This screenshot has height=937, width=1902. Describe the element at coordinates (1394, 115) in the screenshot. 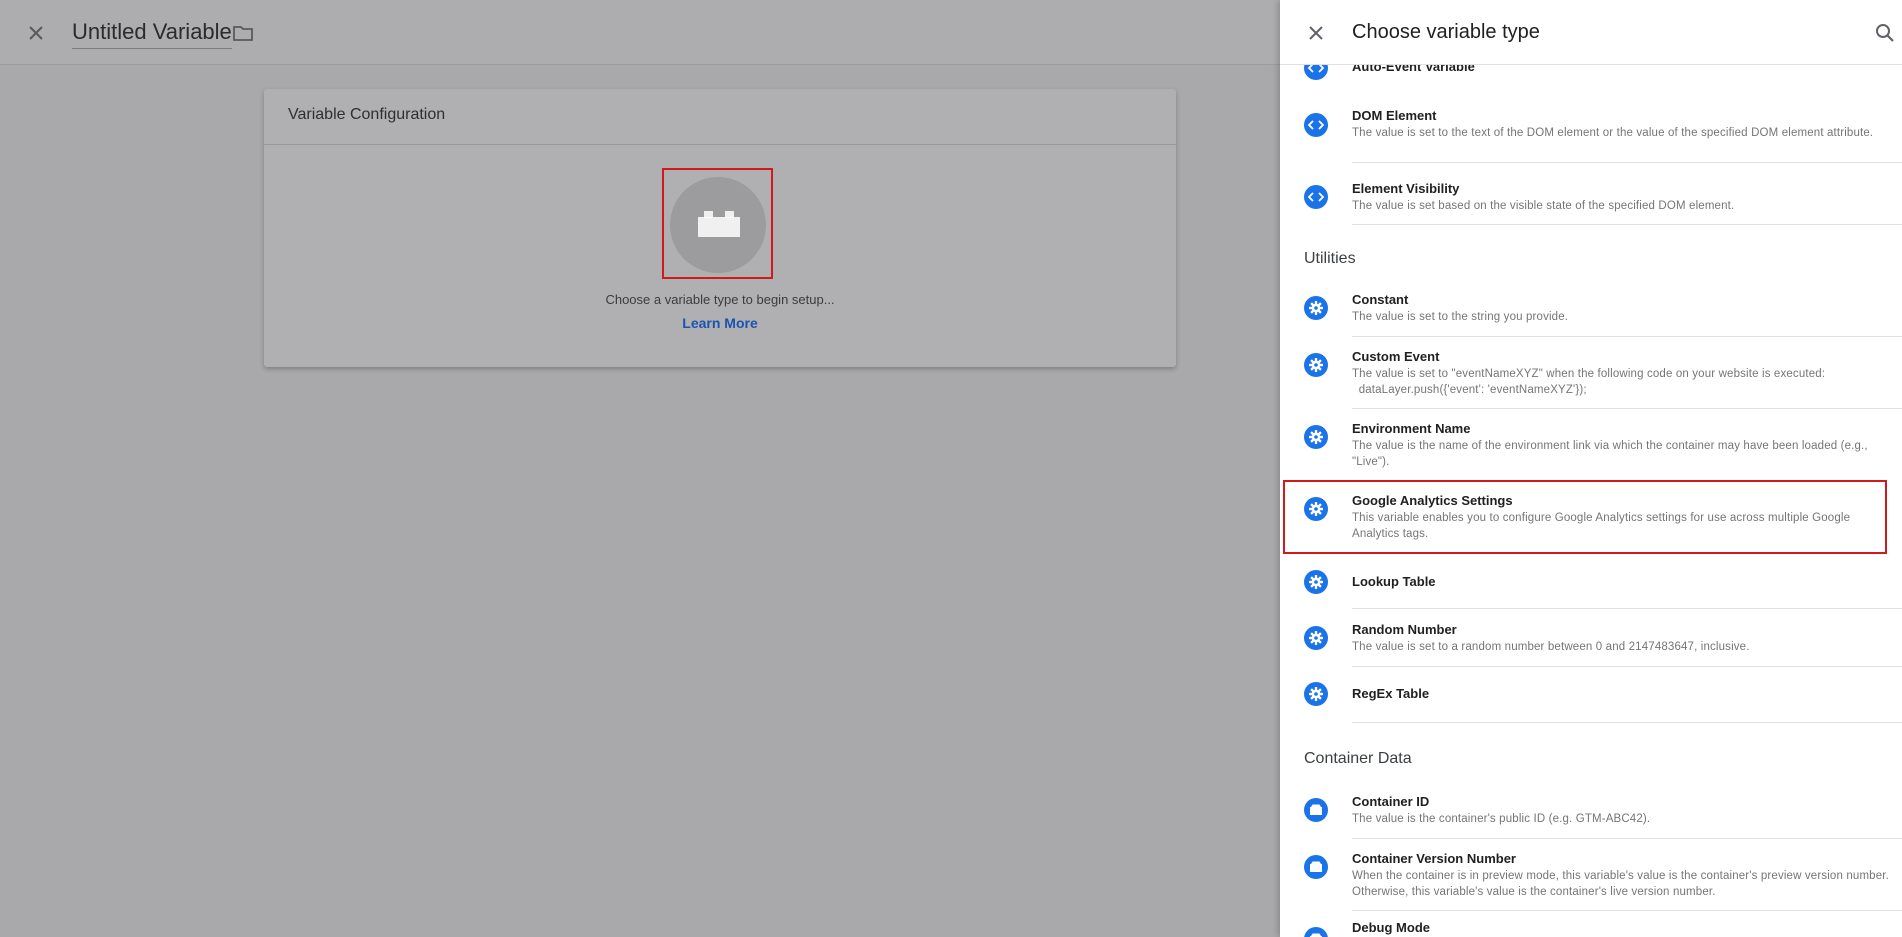

I see `item-name: DOM Element` at that location.